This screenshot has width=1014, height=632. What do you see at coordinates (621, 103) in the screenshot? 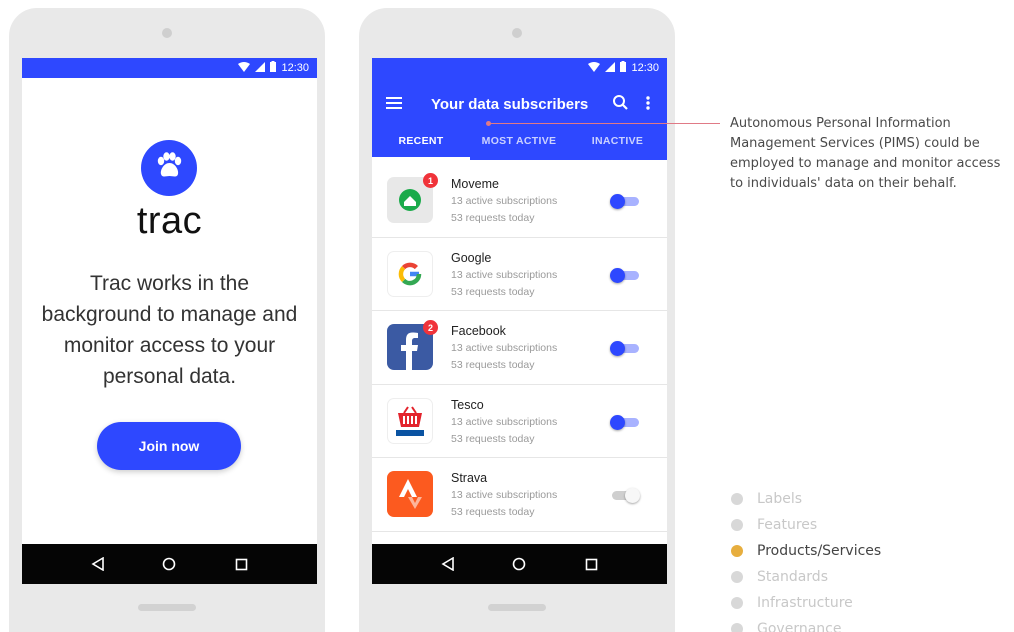
I see `search-icon` at bounding box center [621, 103].